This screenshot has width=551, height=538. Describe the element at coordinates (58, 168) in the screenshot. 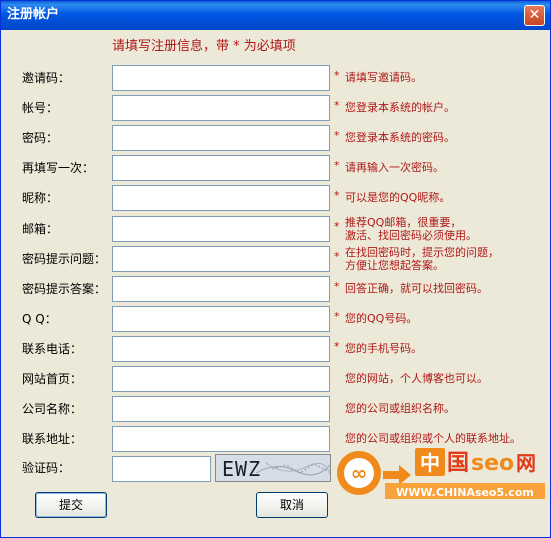

I see `field-label: 再填写一次：` at that location.